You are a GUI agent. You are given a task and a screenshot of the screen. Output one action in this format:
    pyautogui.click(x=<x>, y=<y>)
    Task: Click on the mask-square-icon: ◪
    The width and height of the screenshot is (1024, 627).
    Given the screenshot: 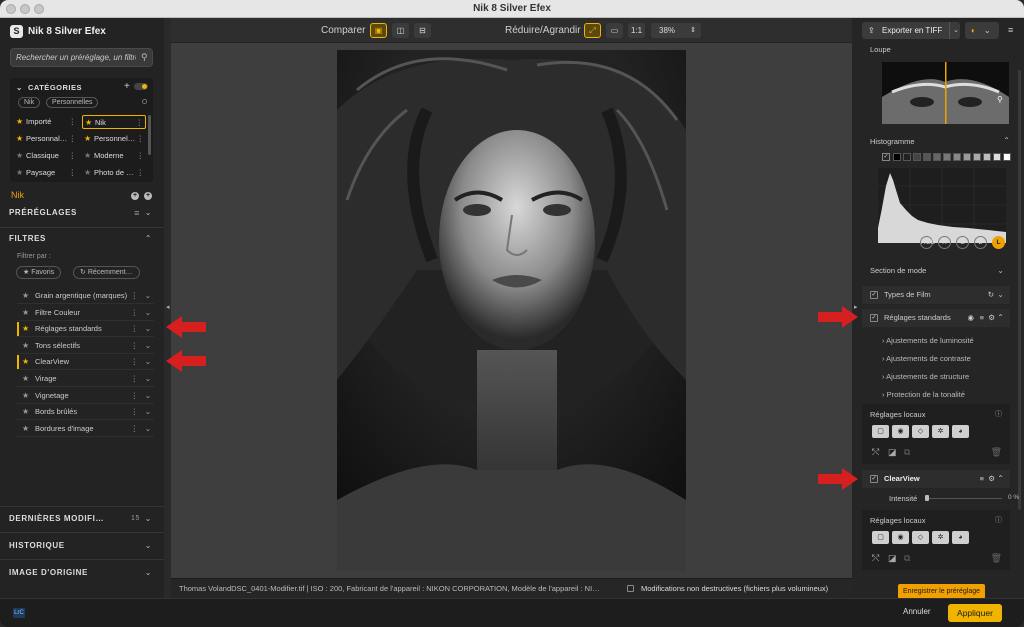 What is the action you would take?
    pyautogui.click(x=892, y=558)
    